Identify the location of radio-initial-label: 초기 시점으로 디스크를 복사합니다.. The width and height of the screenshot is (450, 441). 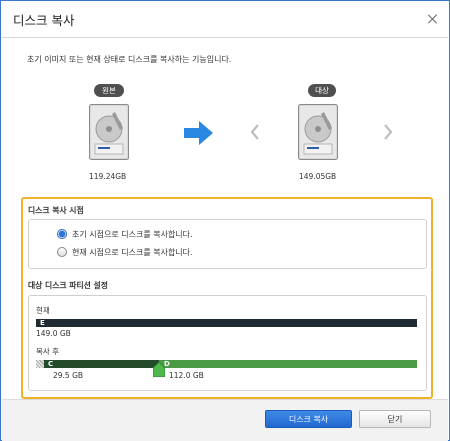
(132, 234).